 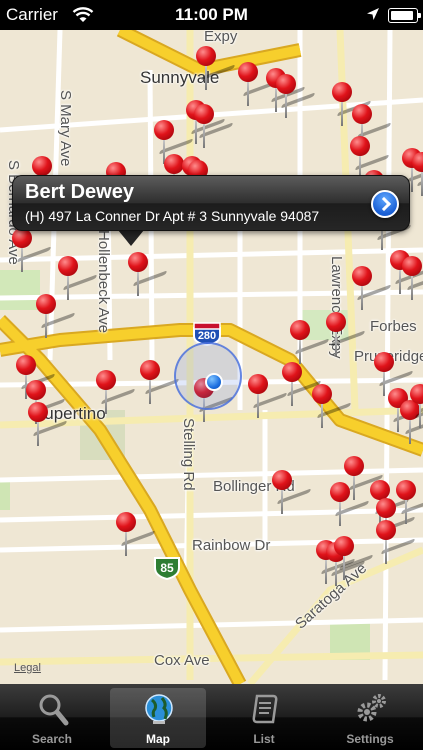 I want to click on callout-title: Bert Dewey, so click(x=79, y=192).